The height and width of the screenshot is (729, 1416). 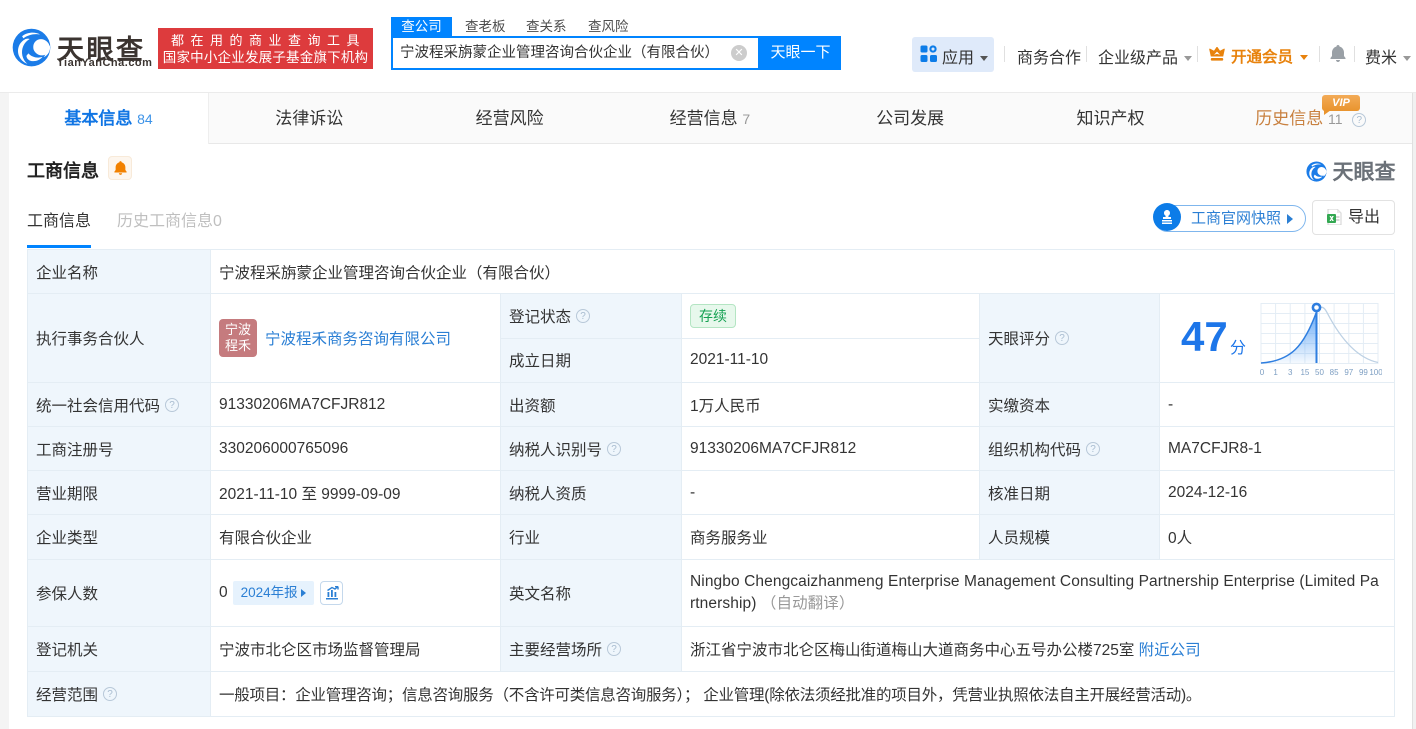 What do you see at coordinates (1262, 372) in the screenshot?
I see `svg-text: 0` at bounding box center [1262, 372].